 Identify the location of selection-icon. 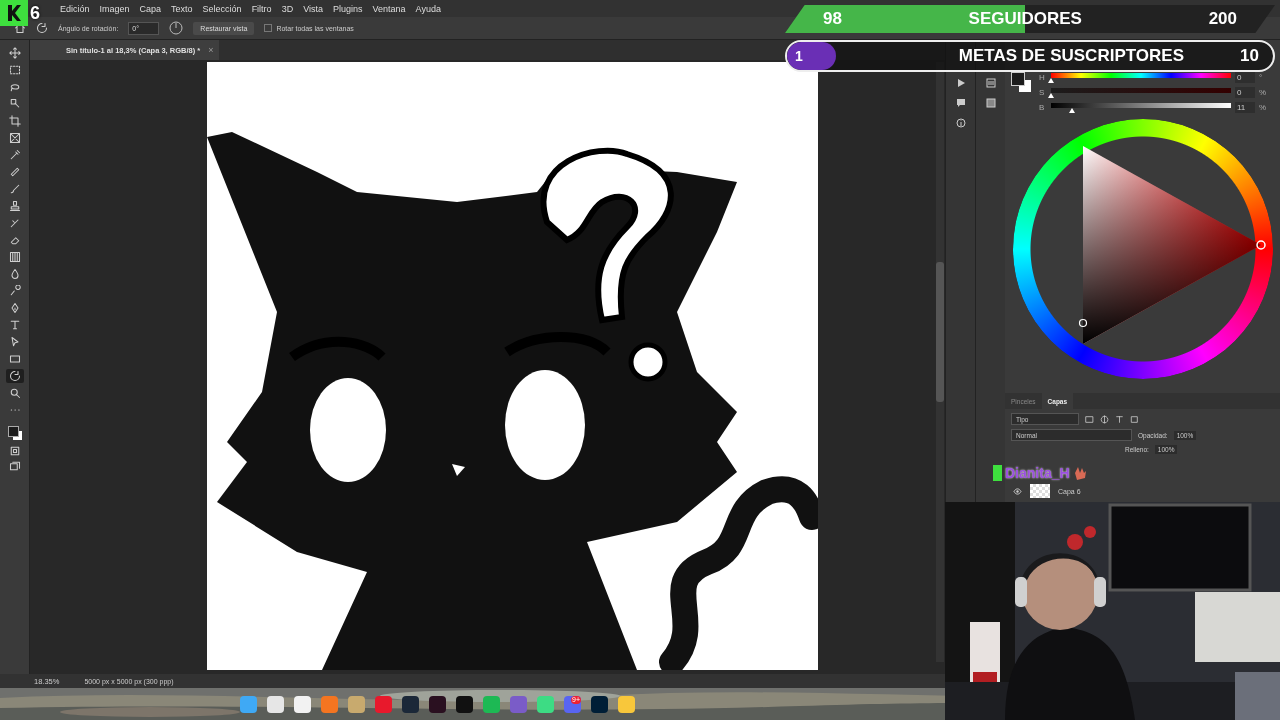
(14, 104).